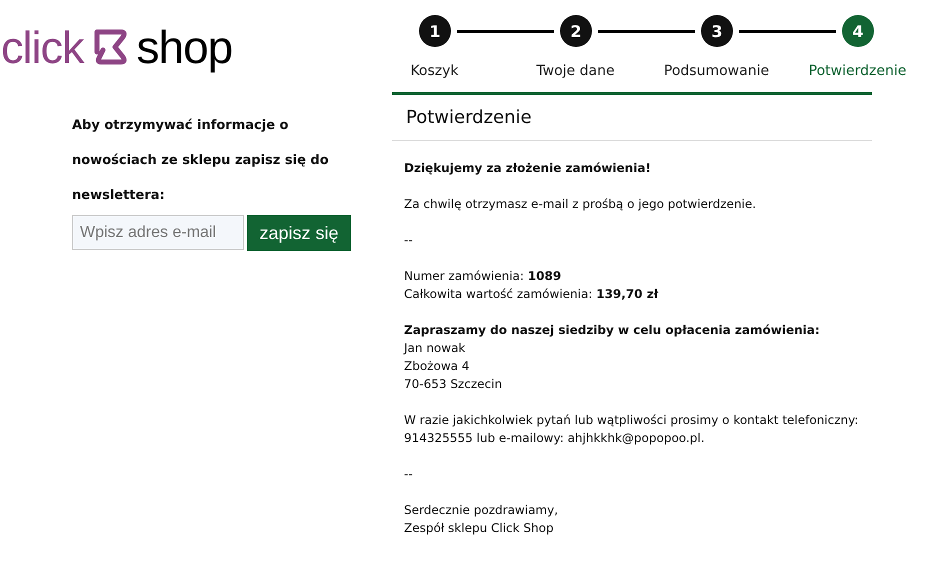  I want to click on message-text: W razie jakichkolwiek pytań lub wątpliwości prosimy o kontakt telefoniczny:, so click(632, 420).